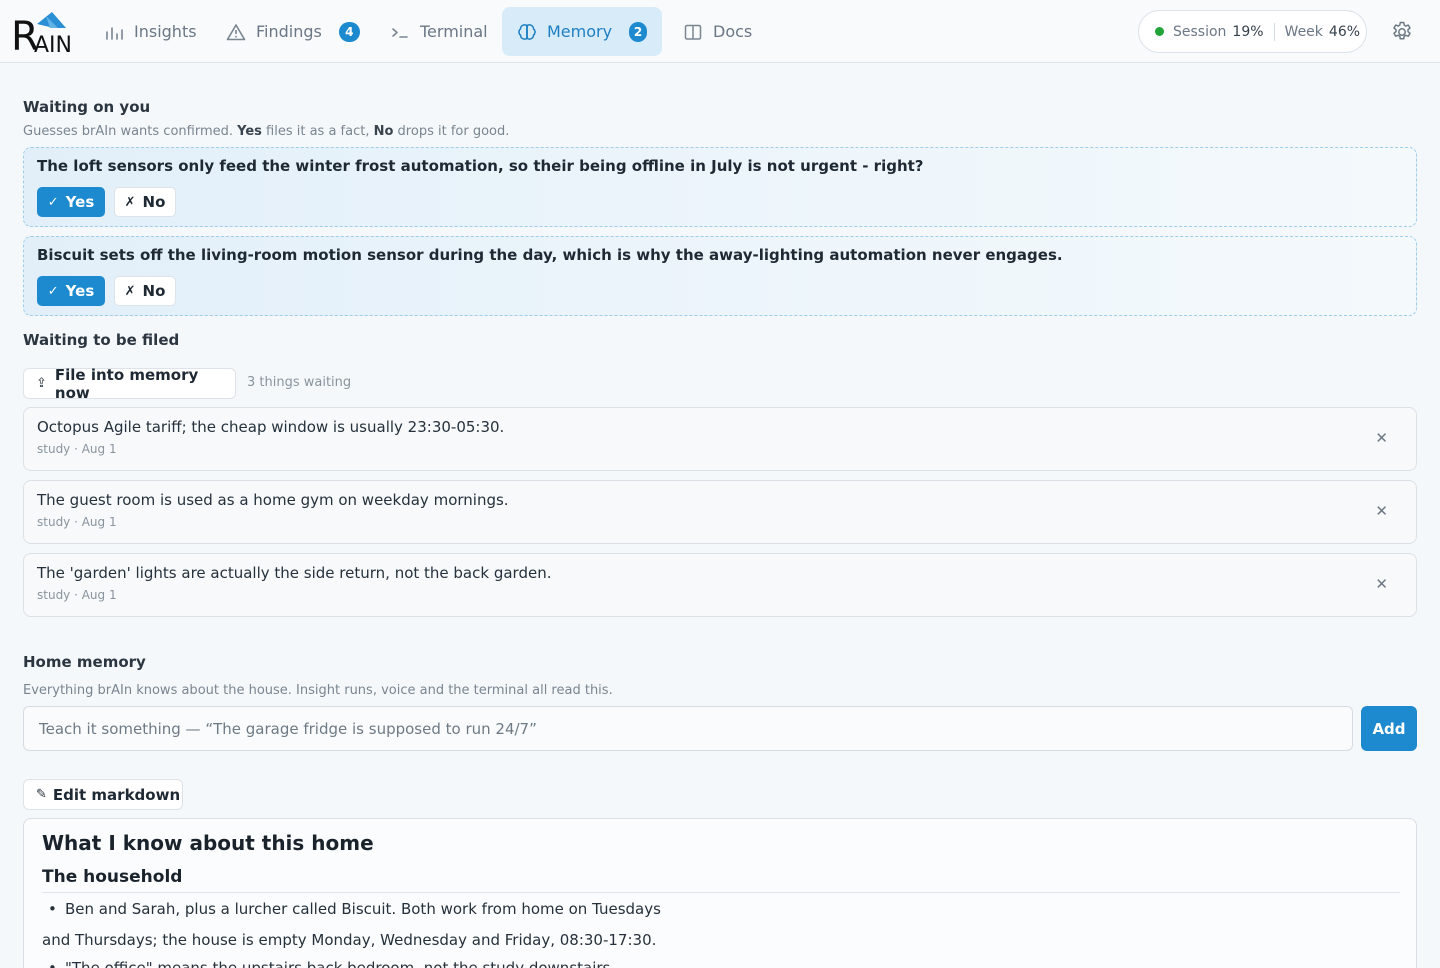 The width and height of the screenshot is (1440, 968). I want to click on week-value: 46%, so click(1344, 31).